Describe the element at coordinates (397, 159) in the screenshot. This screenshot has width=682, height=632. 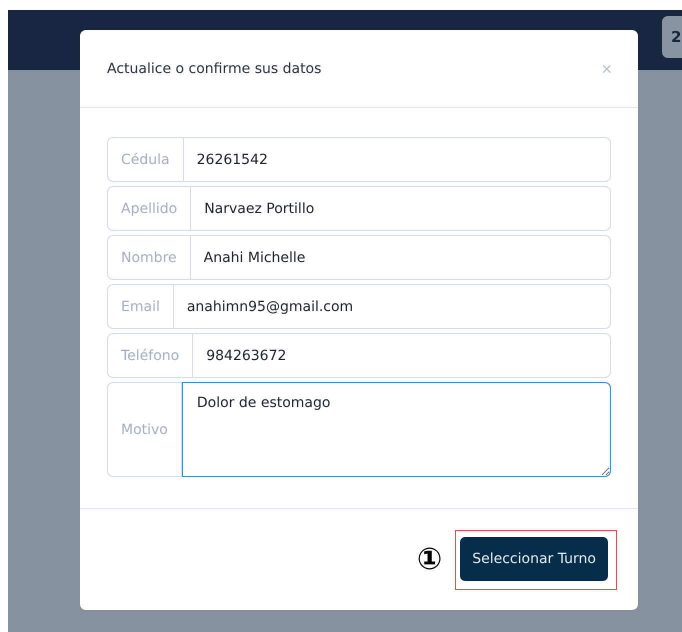
I see `input-field: 26261542` at that location.